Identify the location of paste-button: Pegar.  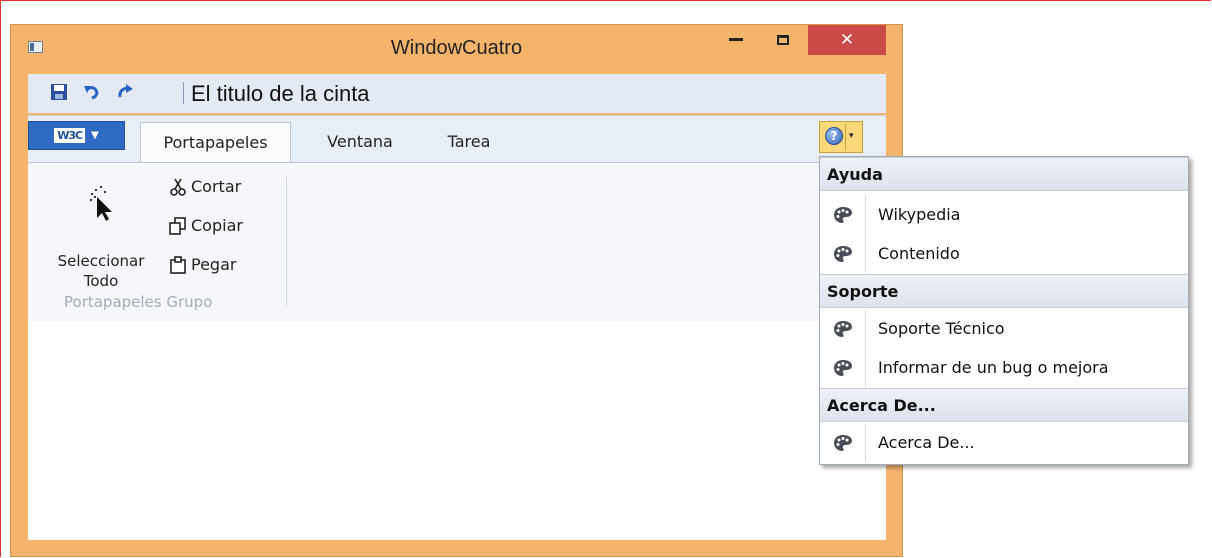
(202, 264).